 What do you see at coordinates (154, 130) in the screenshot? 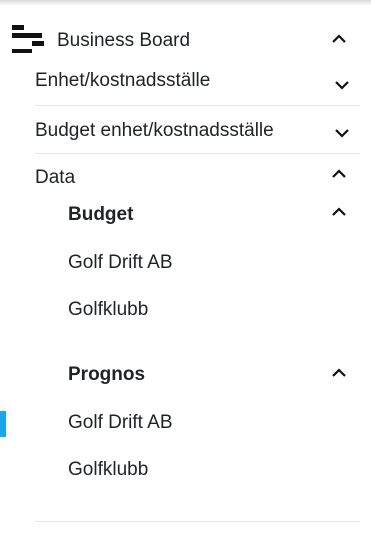
I see `nav-budget-enhet-label: Budget enhet/kostnadsställe` at bounding box center [154, 130].